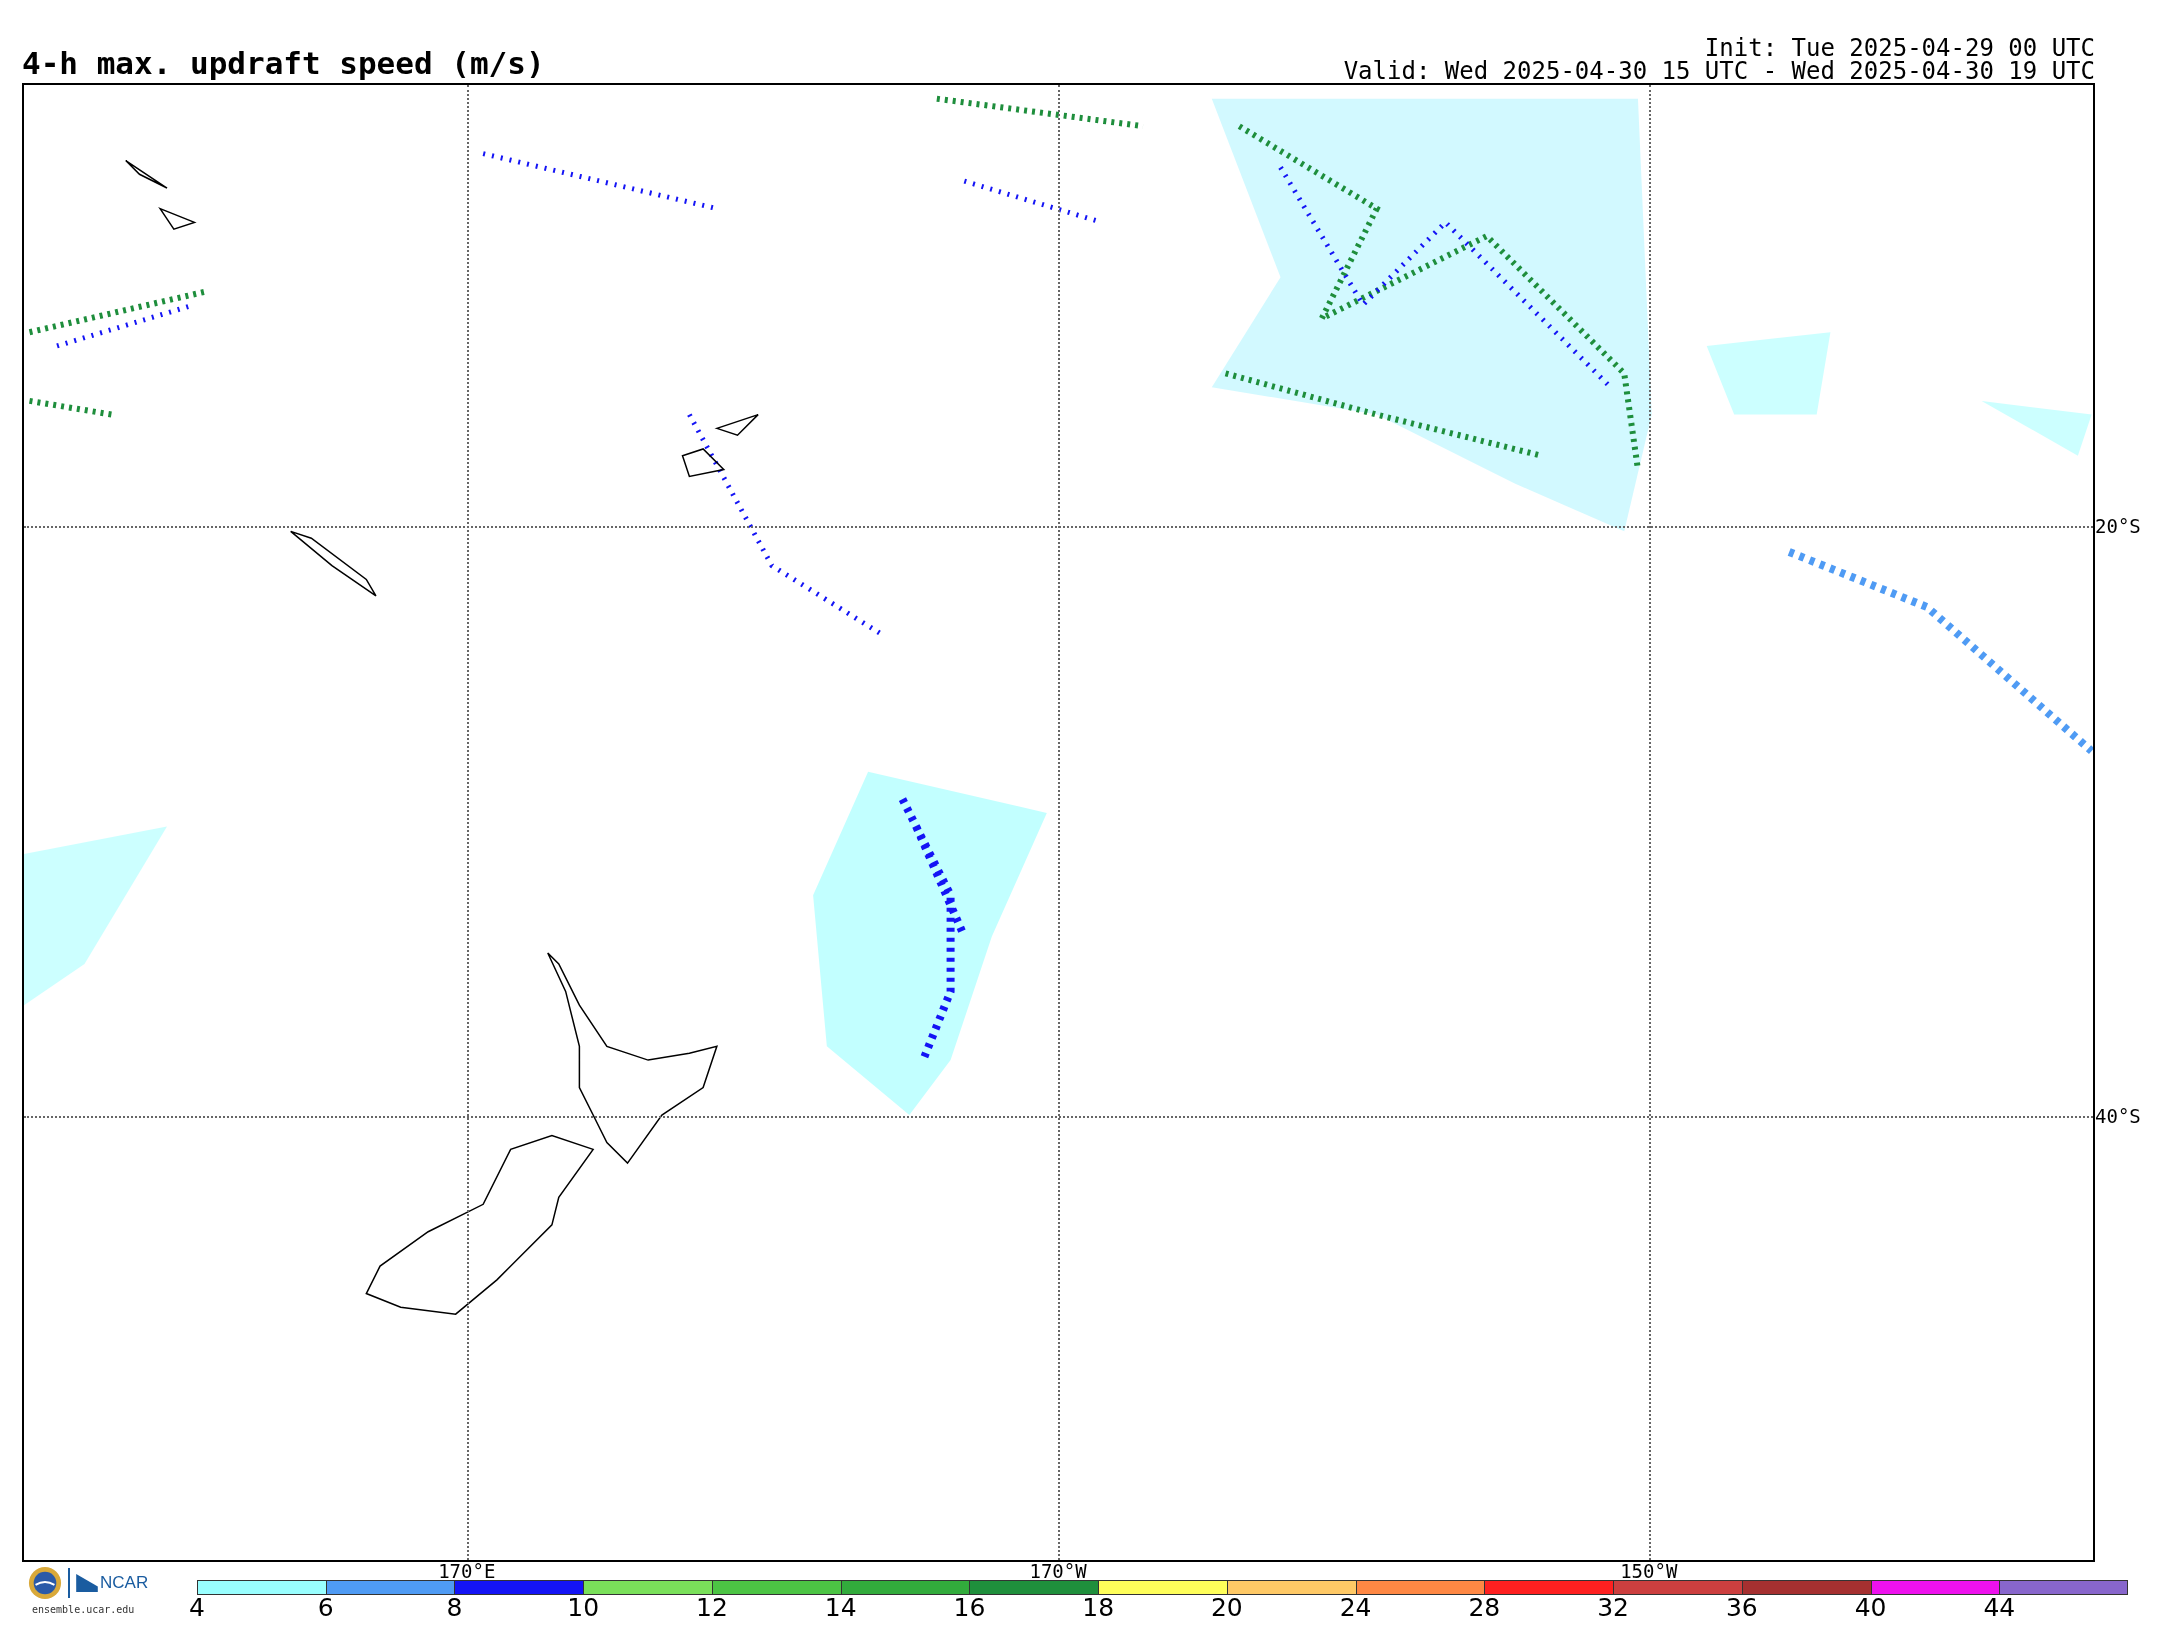 This screenshot has width=2160, height=1626. I want to click on colorbar-tick-label: 14, so click(840, 1607).